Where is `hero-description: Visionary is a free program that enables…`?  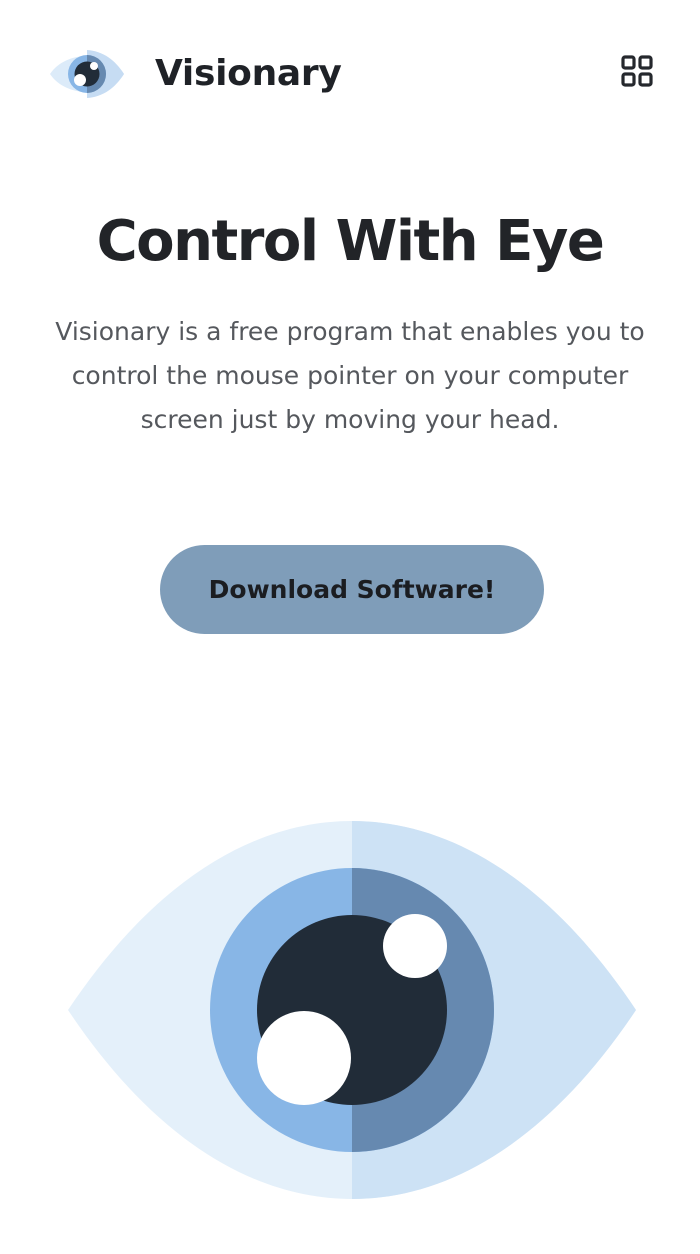
hero-description: Visionary is a free program that enables… is located at coordinates (350, 375).